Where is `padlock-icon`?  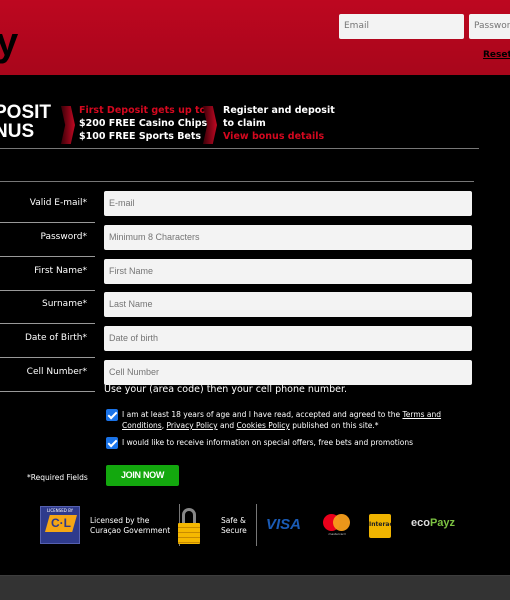 padlock-icon is located at coordinates (189, 526).